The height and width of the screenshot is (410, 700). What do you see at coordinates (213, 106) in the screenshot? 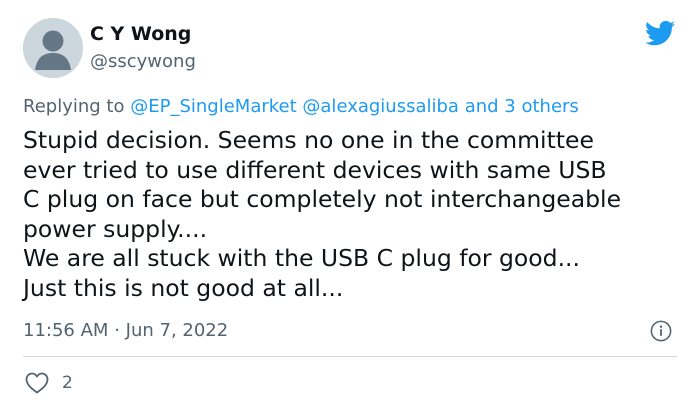
I see `mention-link: @EP_SingleMarket` at bounding box center [213, 106].